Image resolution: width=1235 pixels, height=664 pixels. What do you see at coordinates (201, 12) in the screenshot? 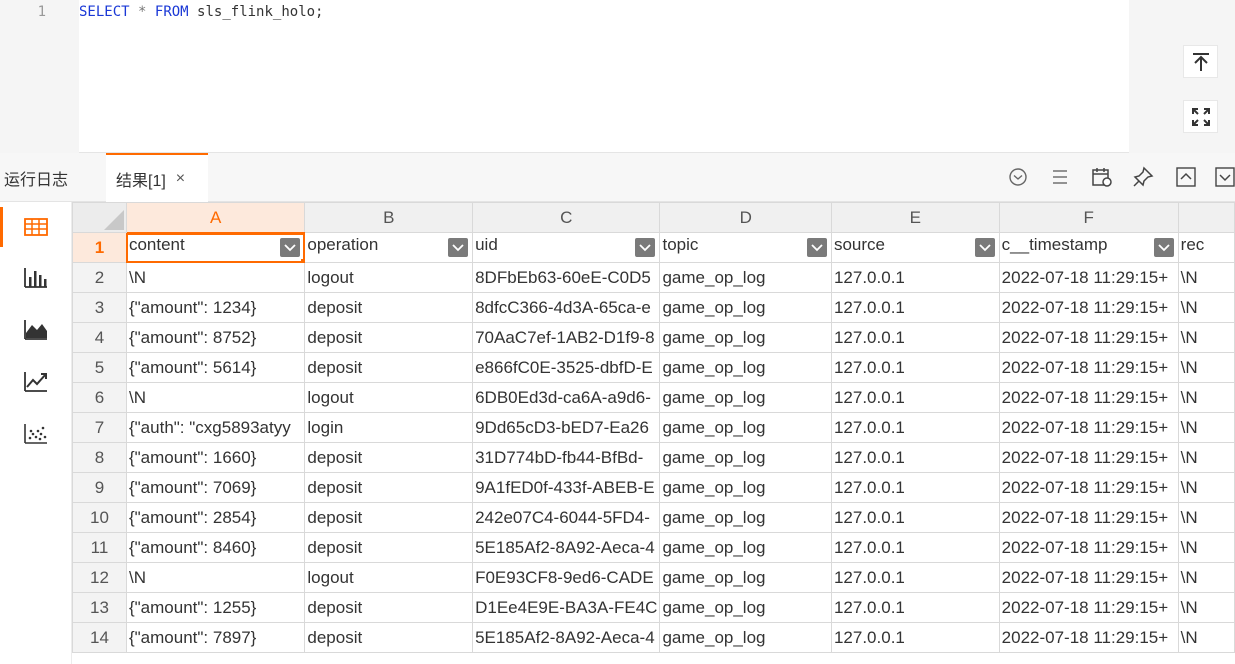
I see `sql-code-line: SELECT * FROM sls_flink_holo;` at bounding box center [201, 12].